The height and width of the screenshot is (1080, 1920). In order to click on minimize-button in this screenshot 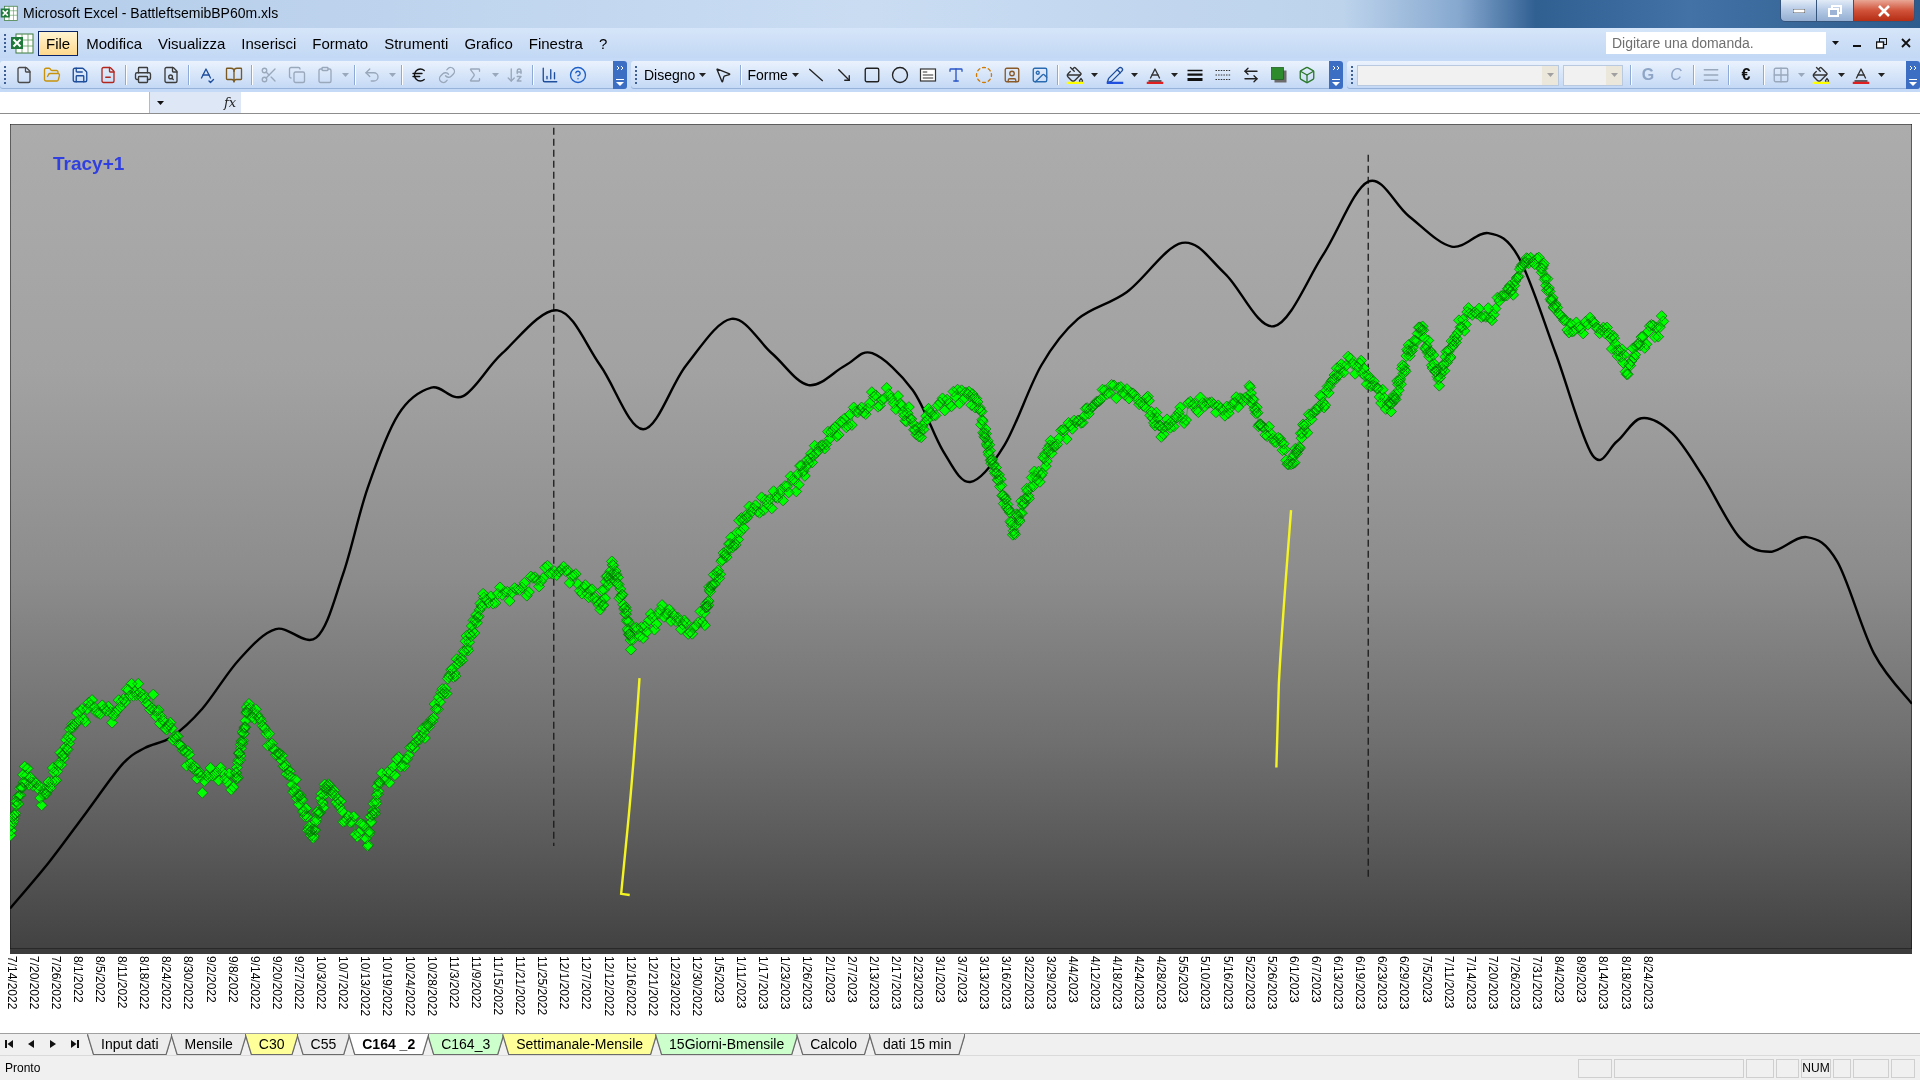, I will do `click(1798, 11)`.